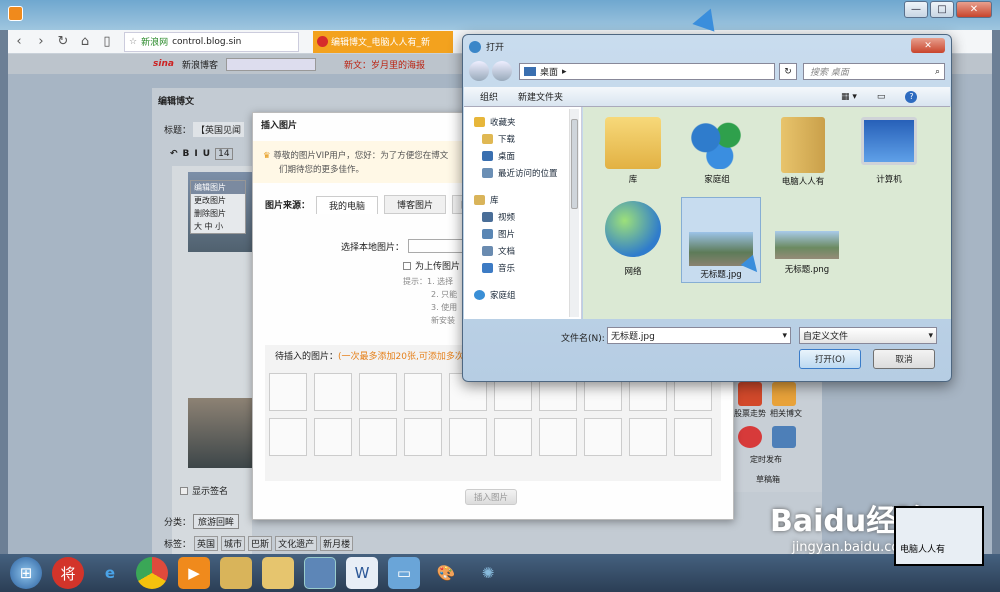 The height and width of the screenshot is (592, 1000). What do you see at coordinates (502, 71) in the screenshot?
I see `forward-nav-icon` at bounding box center [502, 71].